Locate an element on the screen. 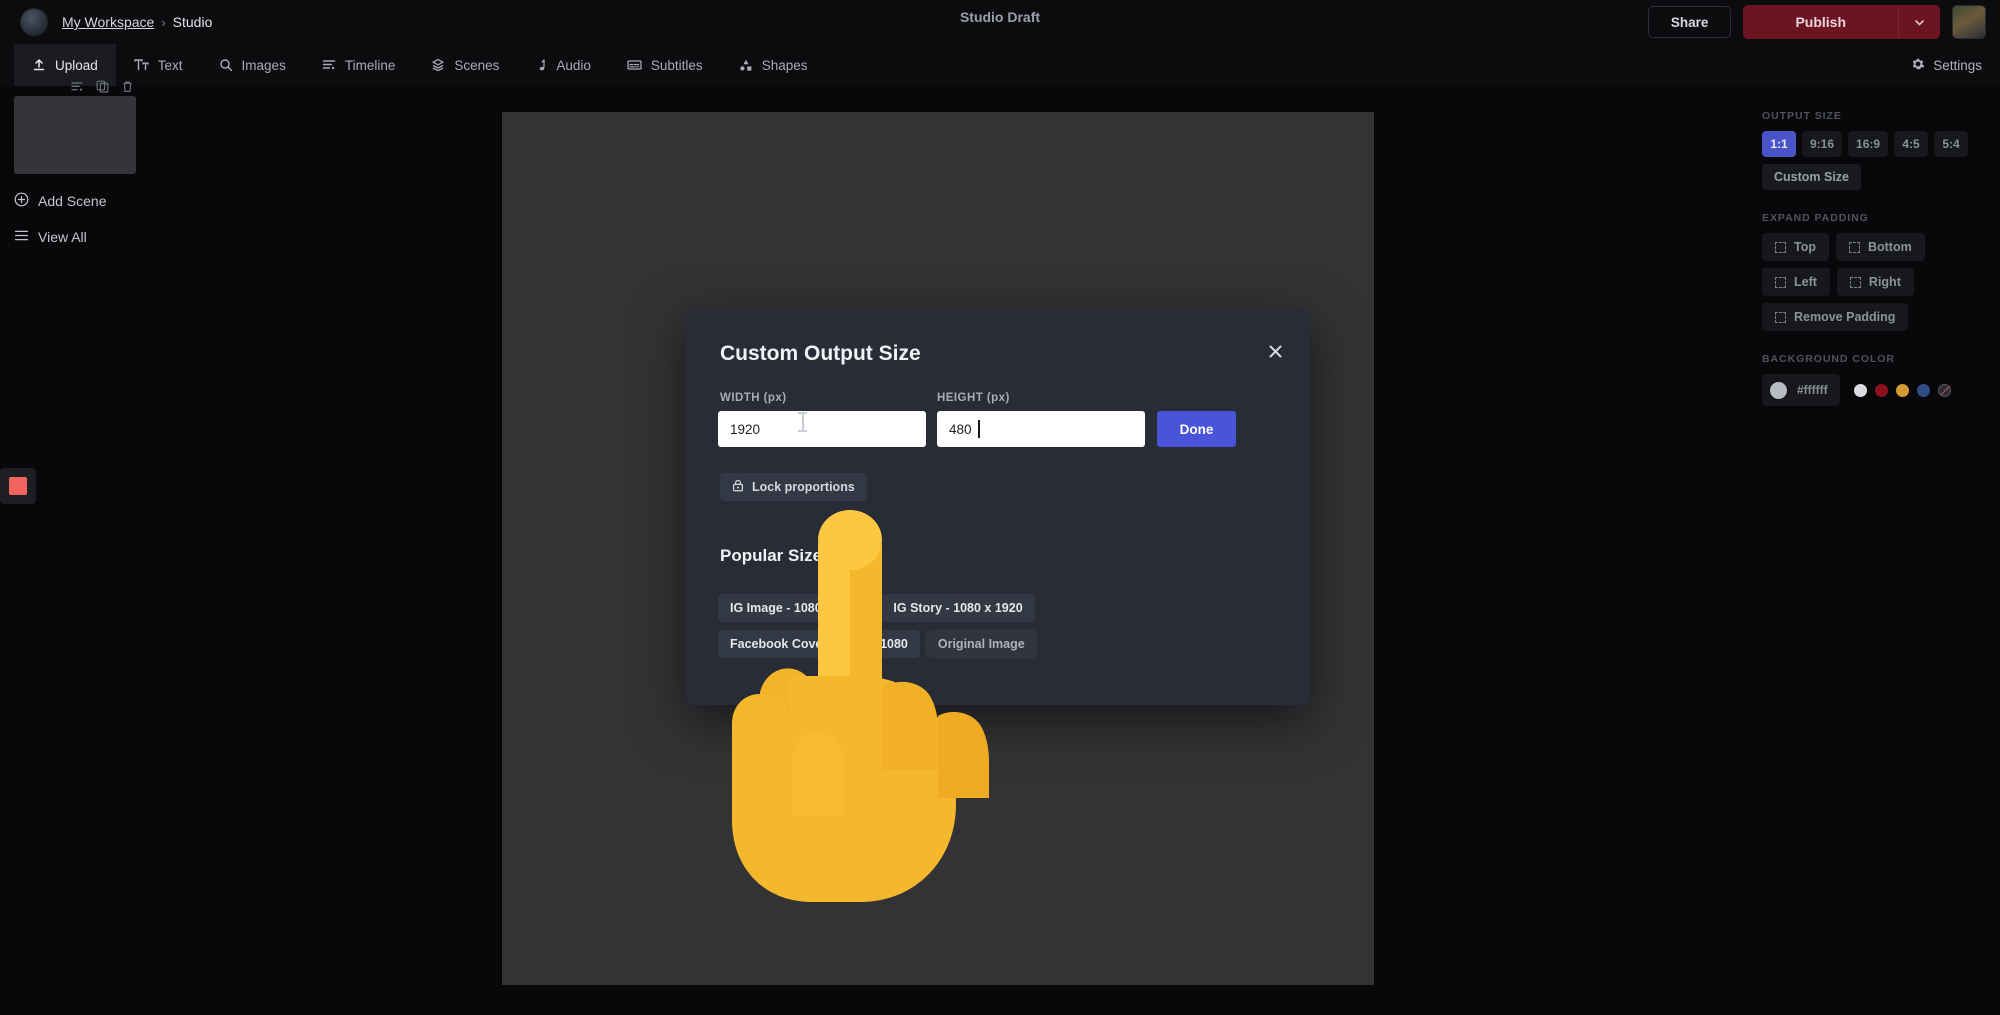 This screenshot has width=2000, height=1015. palette-swatch-red is located at coordinates (1881, 390).